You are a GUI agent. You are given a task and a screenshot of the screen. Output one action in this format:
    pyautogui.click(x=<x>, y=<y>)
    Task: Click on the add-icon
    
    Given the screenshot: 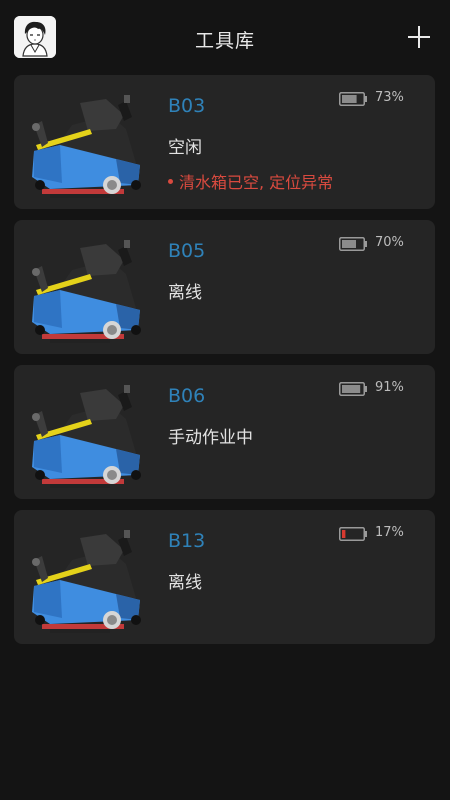 What is the action you would take?
    pyautogui.click(x=419, y=37)
    